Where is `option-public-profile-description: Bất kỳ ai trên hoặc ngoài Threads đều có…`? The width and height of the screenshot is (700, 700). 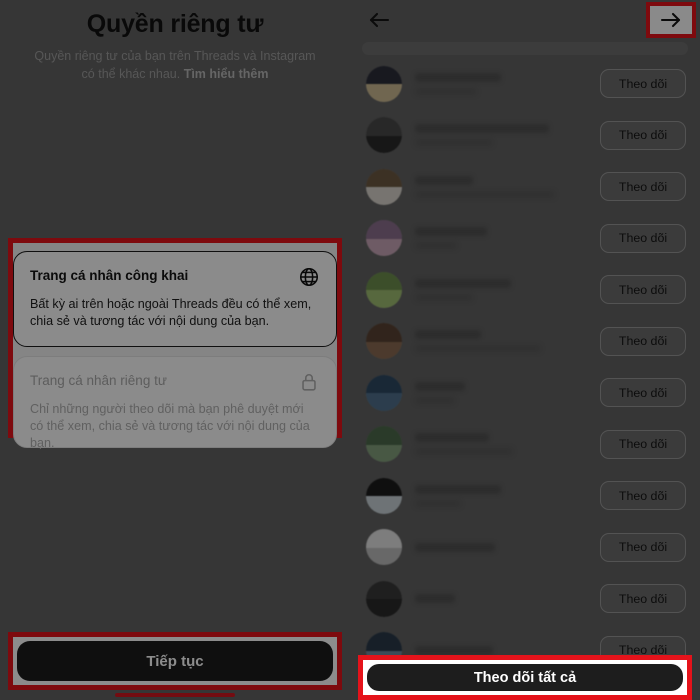 option-public-profile-description: Bất kỳ ai trên hoặc ngoài Threads đều có… is located at coordinates (171, 312).